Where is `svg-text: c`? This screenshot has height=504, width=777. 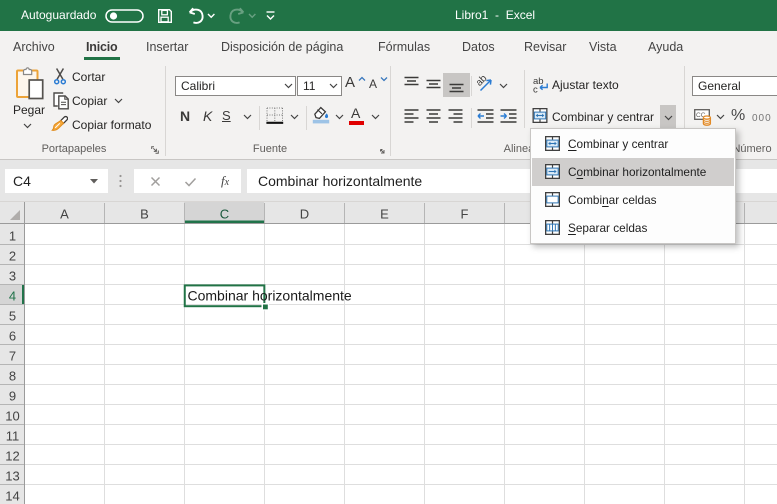 svg-text: c is located at coordinates (535, 89).